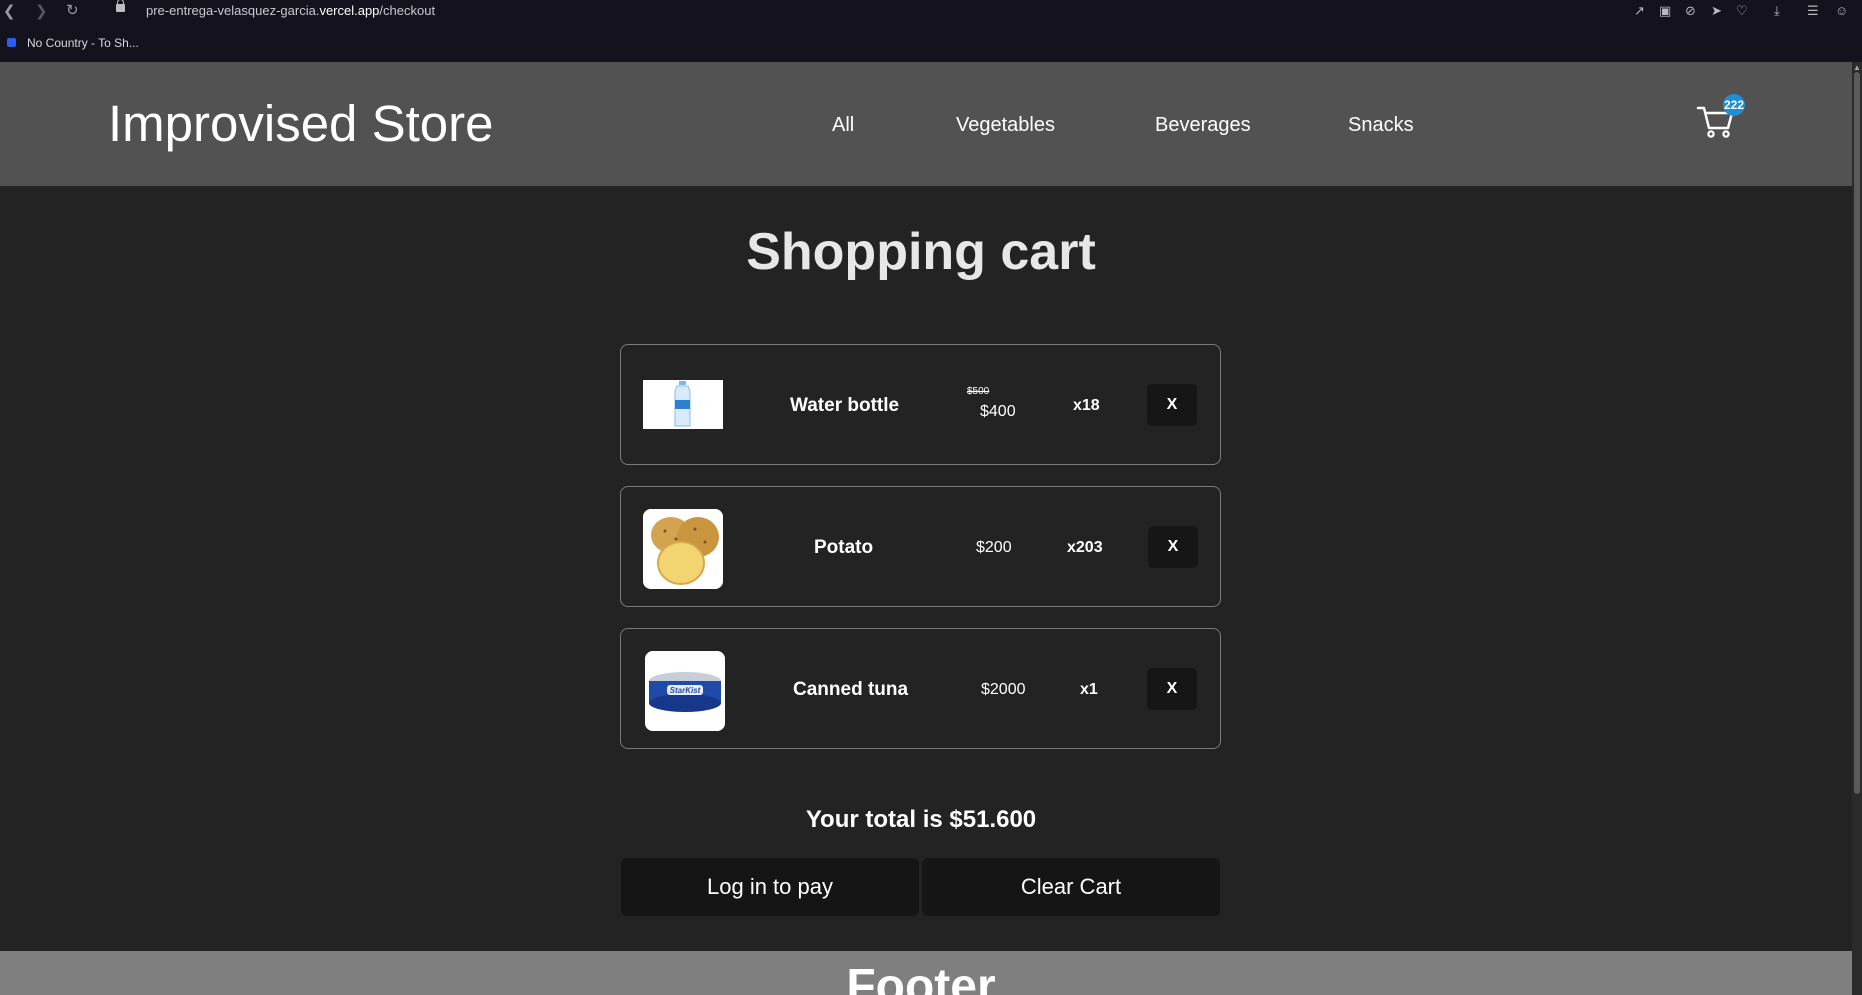 The image size is (1862, 995). Describe the element at coordinates (1071, 887) in the screenshot. I see `clear-cart-button: Clear Cart` at that location.